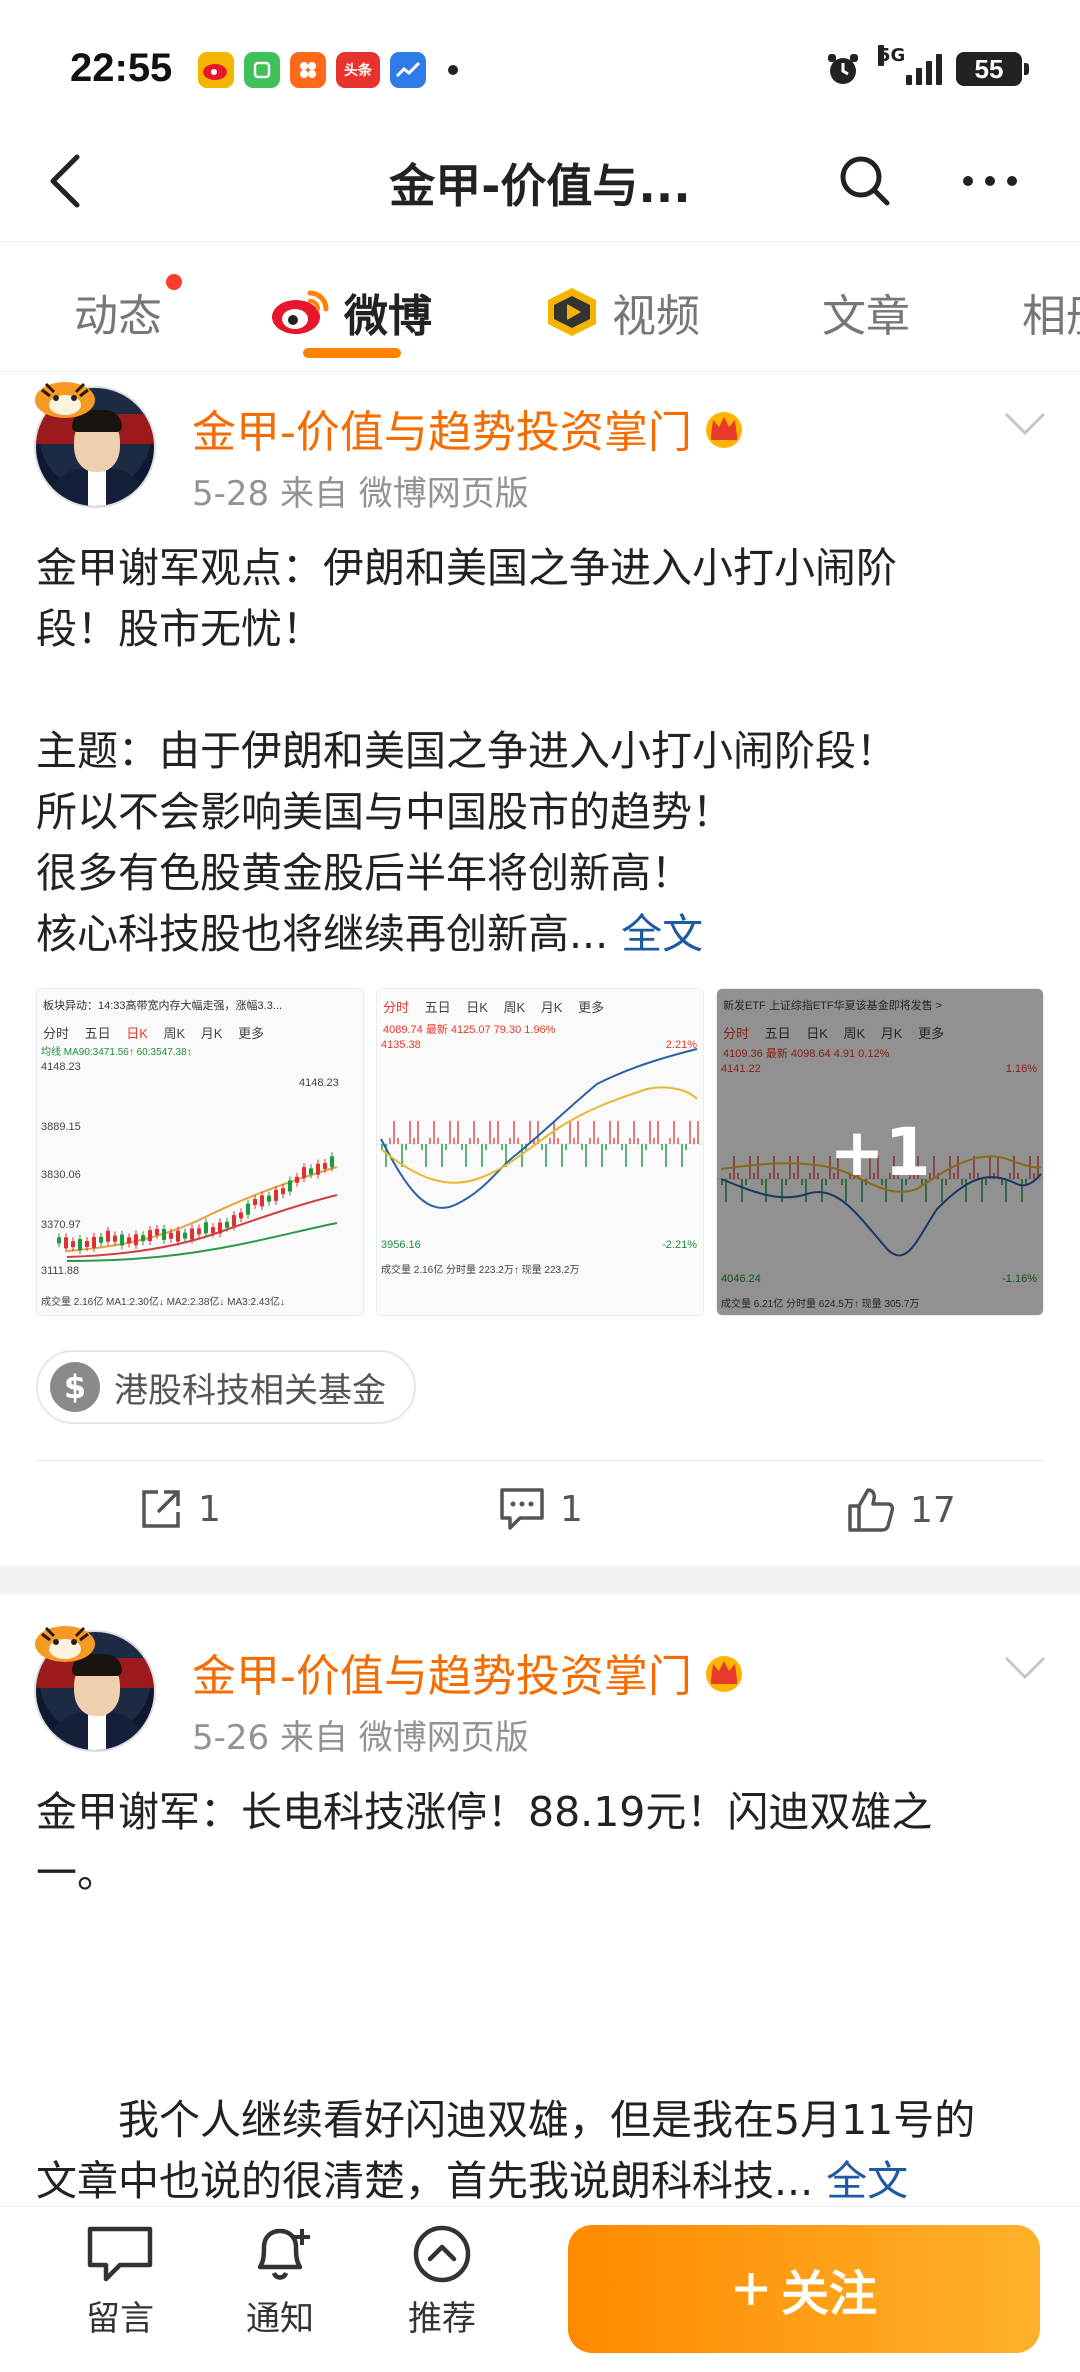  Describe the element at coordinates (65, 1644) in the screenshot. I see `tiger-avatar-frame-icon` at that location.